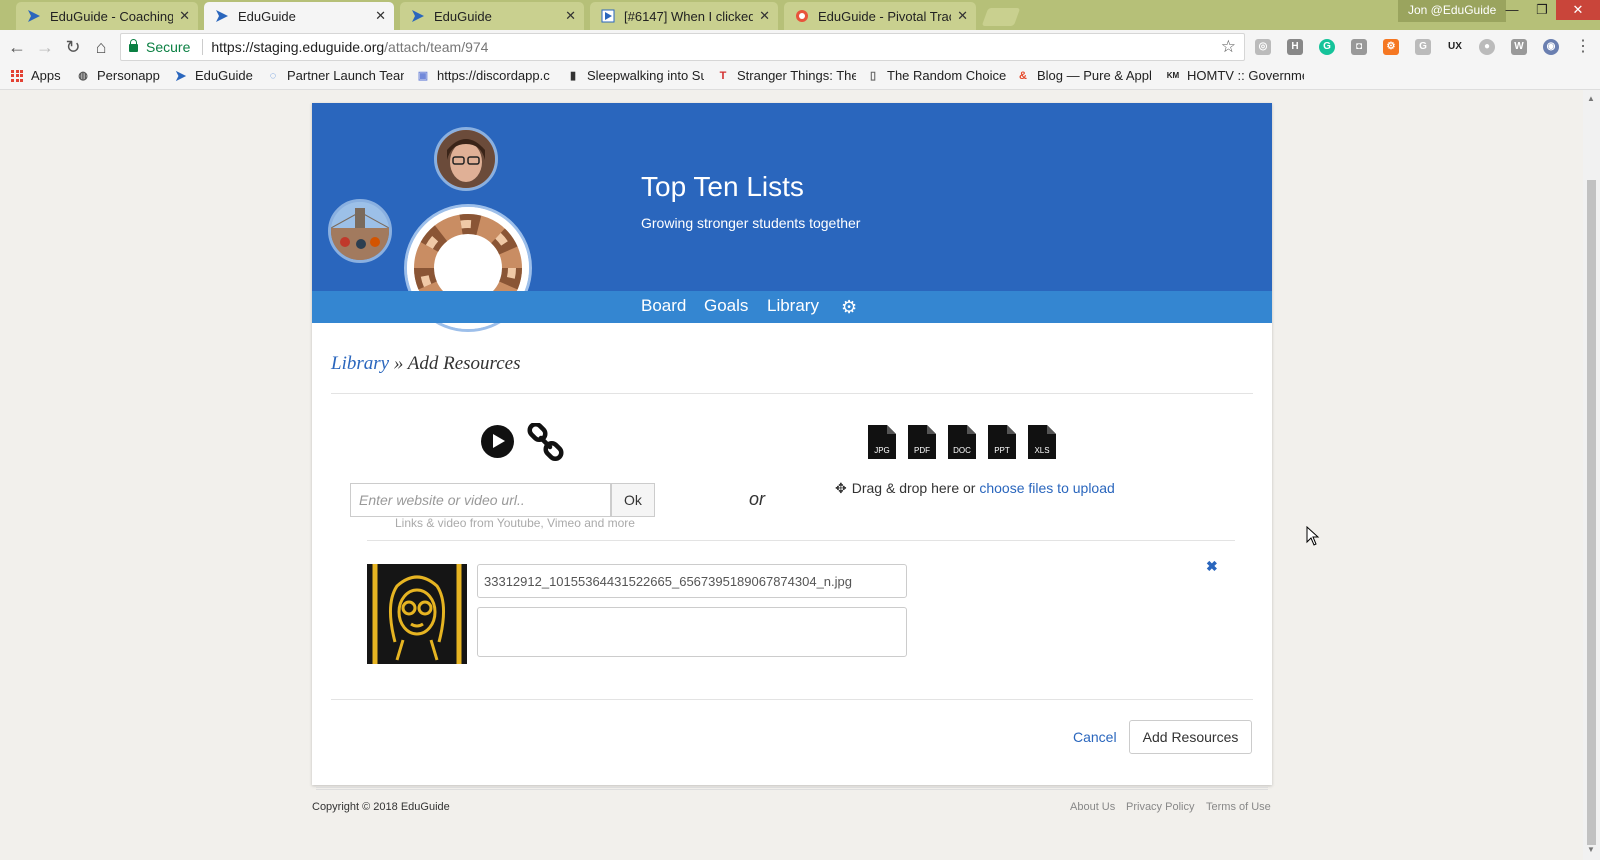  I want to click on browser-tab: EduGuide - Pivotal Track ✕, so click(880, 16).